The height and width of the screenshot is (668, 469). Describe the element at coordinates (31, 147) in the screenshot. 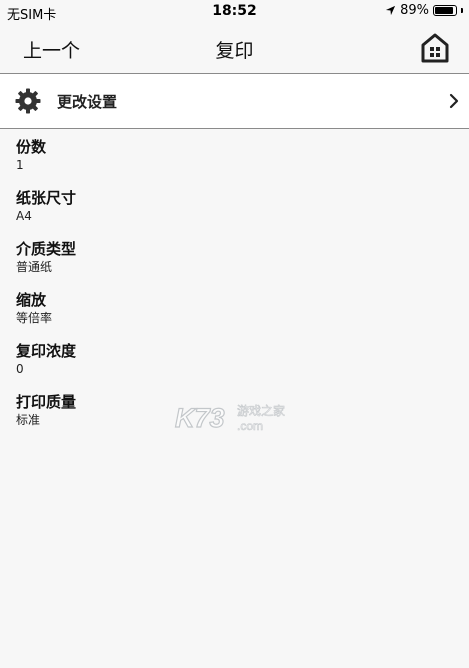

I see `setting-title: 份数` at that location.